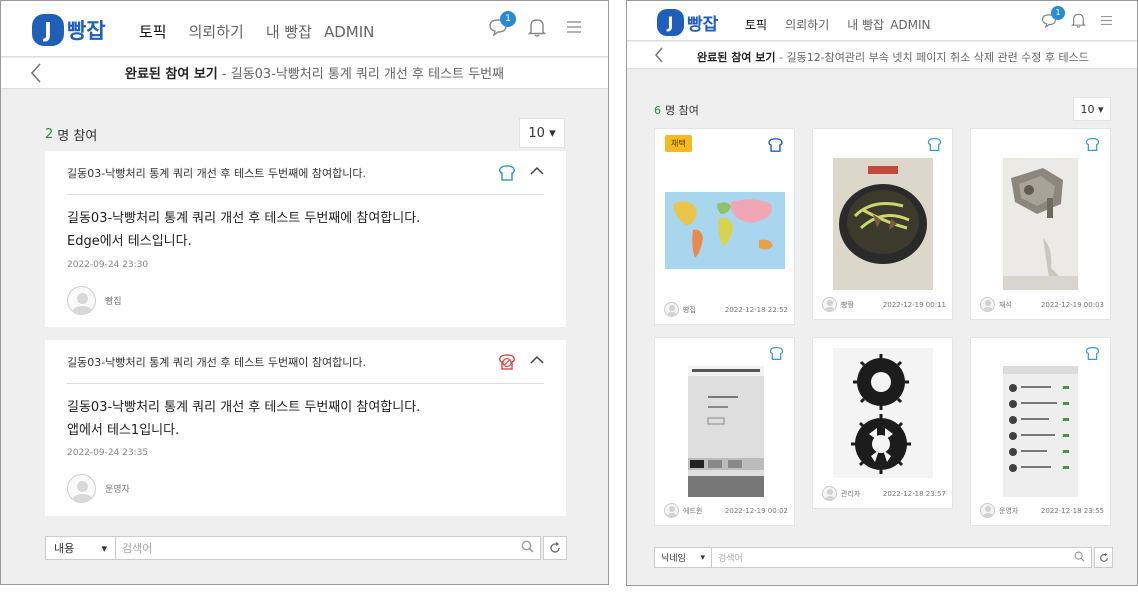 This screenshot has width=1138, height=601. Describe the element at coordinates (71, 134) in the screenshot. I see `participant-count: 2 명 참여` at that location.